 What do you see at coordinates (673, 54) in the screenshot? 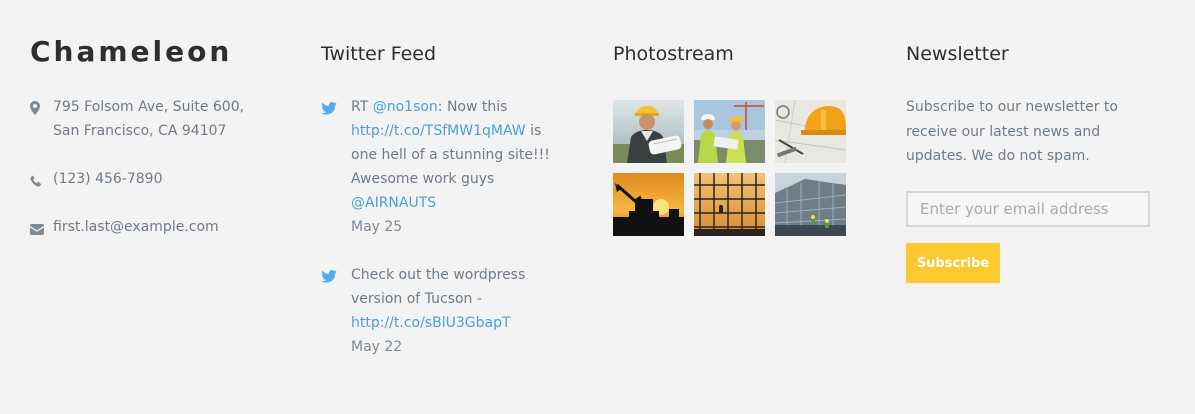
I see `photostream-heading: Photostream` at bounding box center [673, 54].